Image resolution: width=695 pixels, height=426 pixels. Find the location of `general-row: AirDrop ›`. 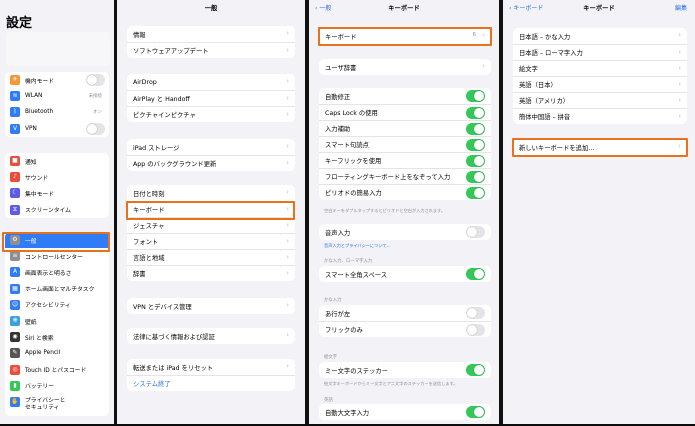

general-row: AirDrop › is located at coordinates (211, 82).